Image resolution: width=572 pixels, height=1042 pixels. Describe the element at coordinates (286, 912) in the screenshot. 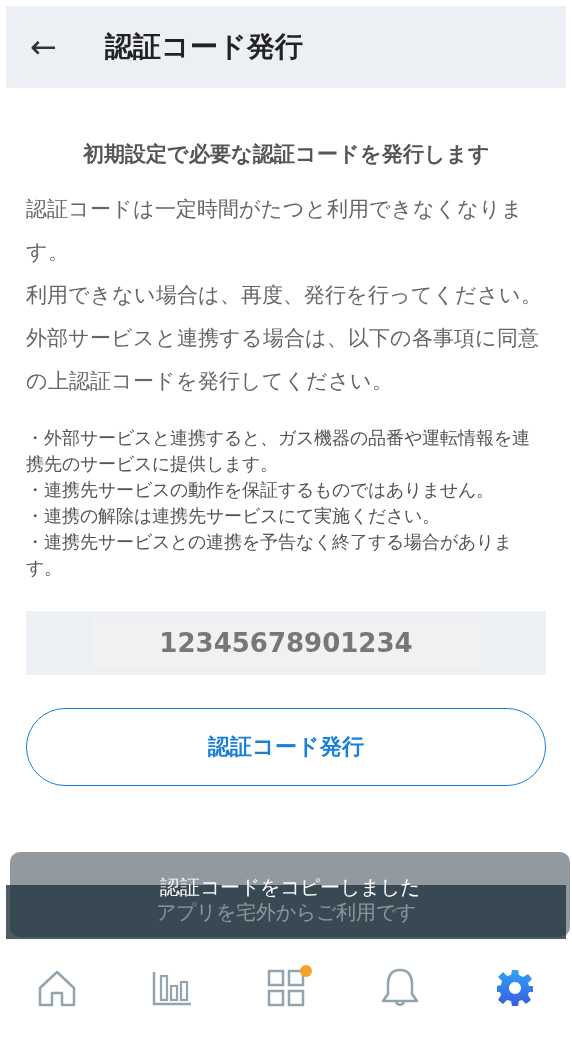

I see `banner-text: アプリを宅外からご利用です` at that location.